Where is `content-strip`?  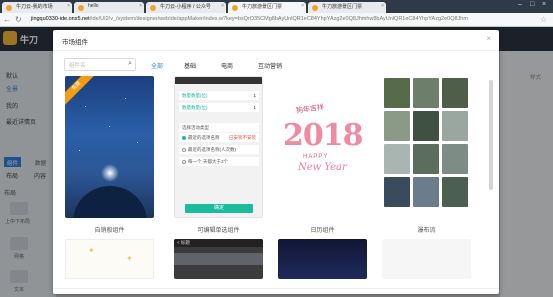 content-strip is located at coordinates (218, 259).